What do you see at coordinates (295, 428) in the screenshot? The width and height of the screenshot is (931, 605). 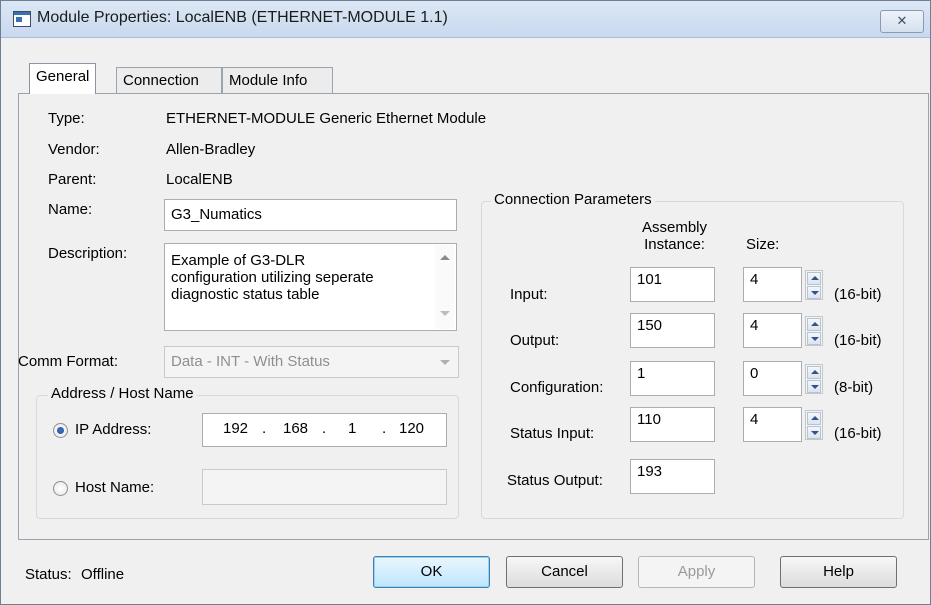 I see `ip-octet-2: 168` at bounding box center [295, 428].